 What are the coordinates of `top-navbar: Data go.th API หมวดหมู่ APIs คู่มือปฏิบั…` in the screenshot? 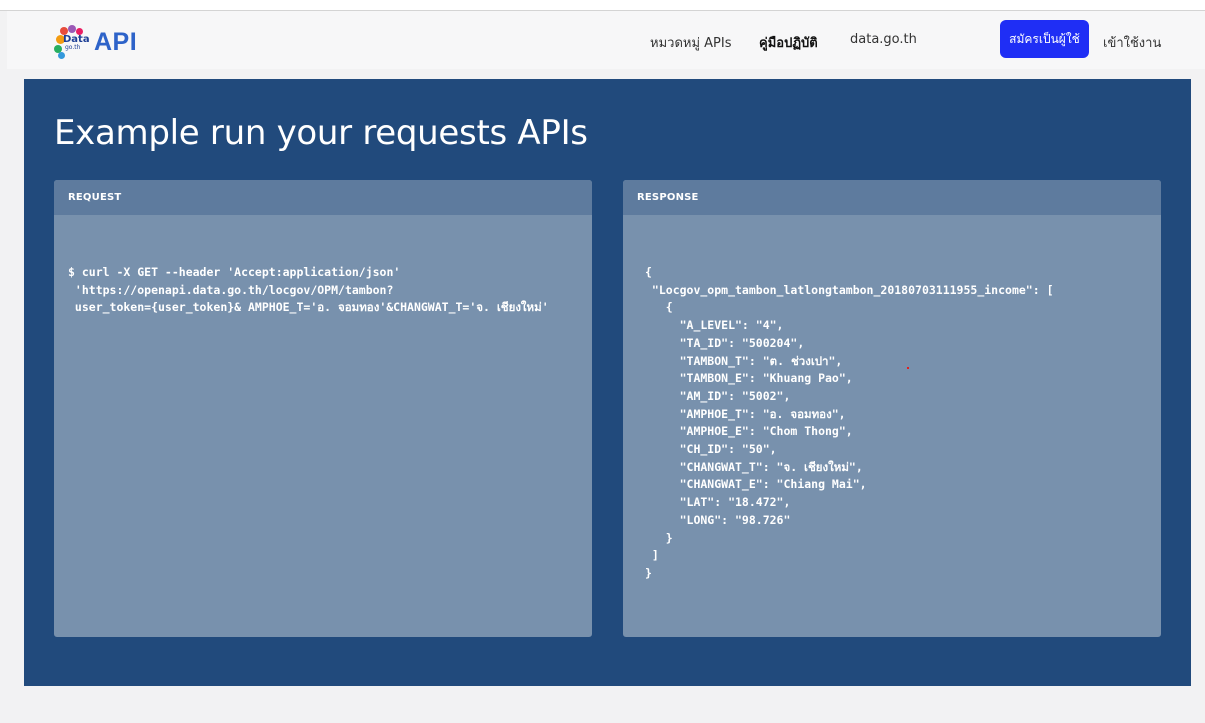 It's located at (606, 40).